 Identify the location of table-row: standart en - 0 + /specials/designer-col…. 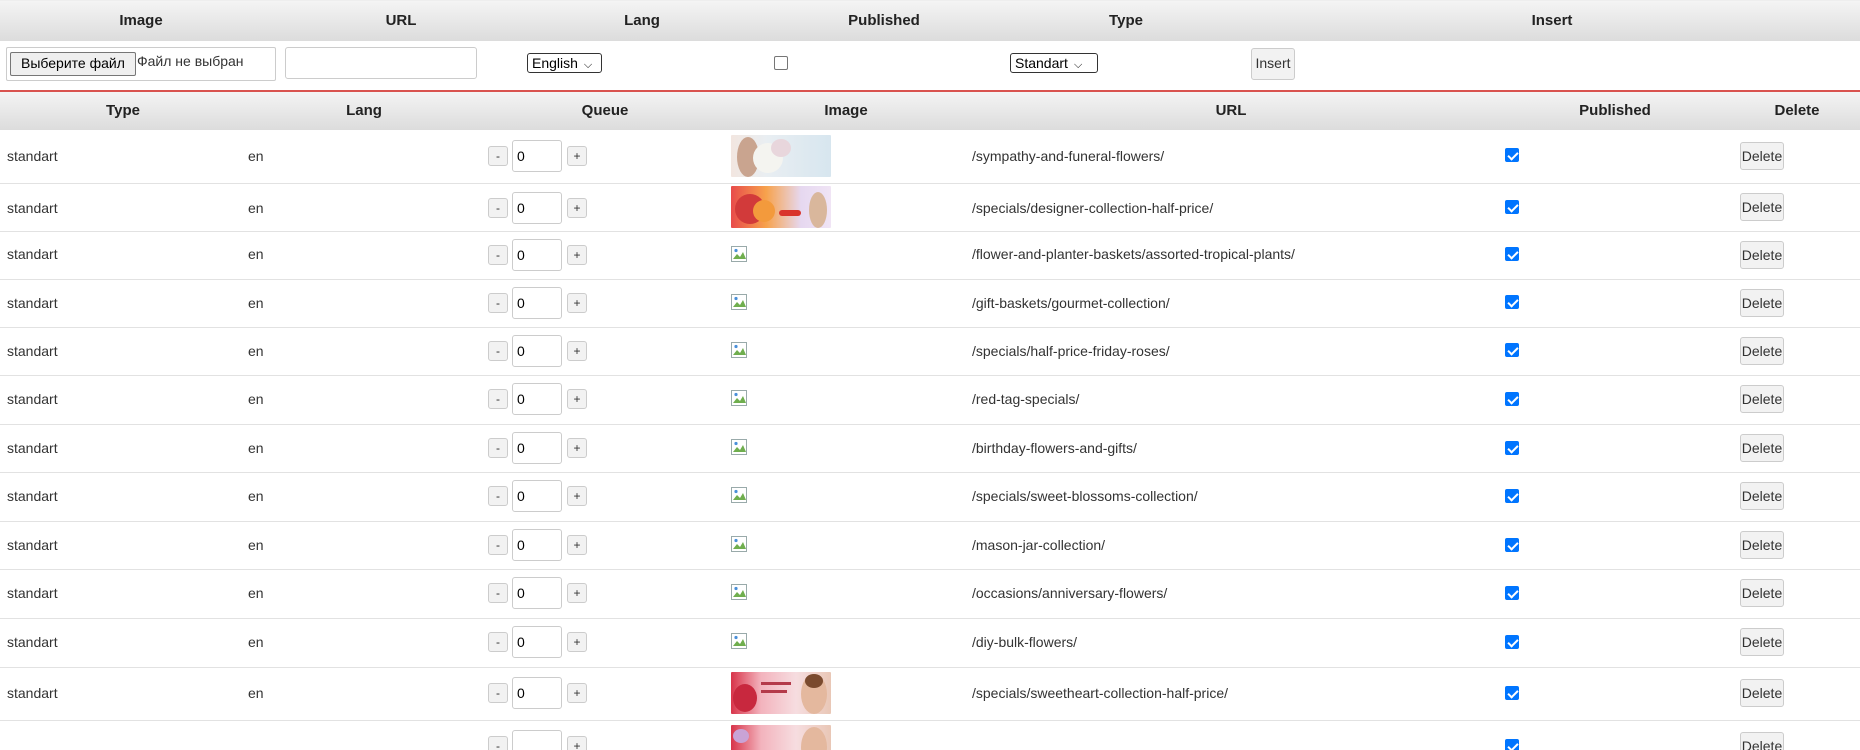
(930, 207).